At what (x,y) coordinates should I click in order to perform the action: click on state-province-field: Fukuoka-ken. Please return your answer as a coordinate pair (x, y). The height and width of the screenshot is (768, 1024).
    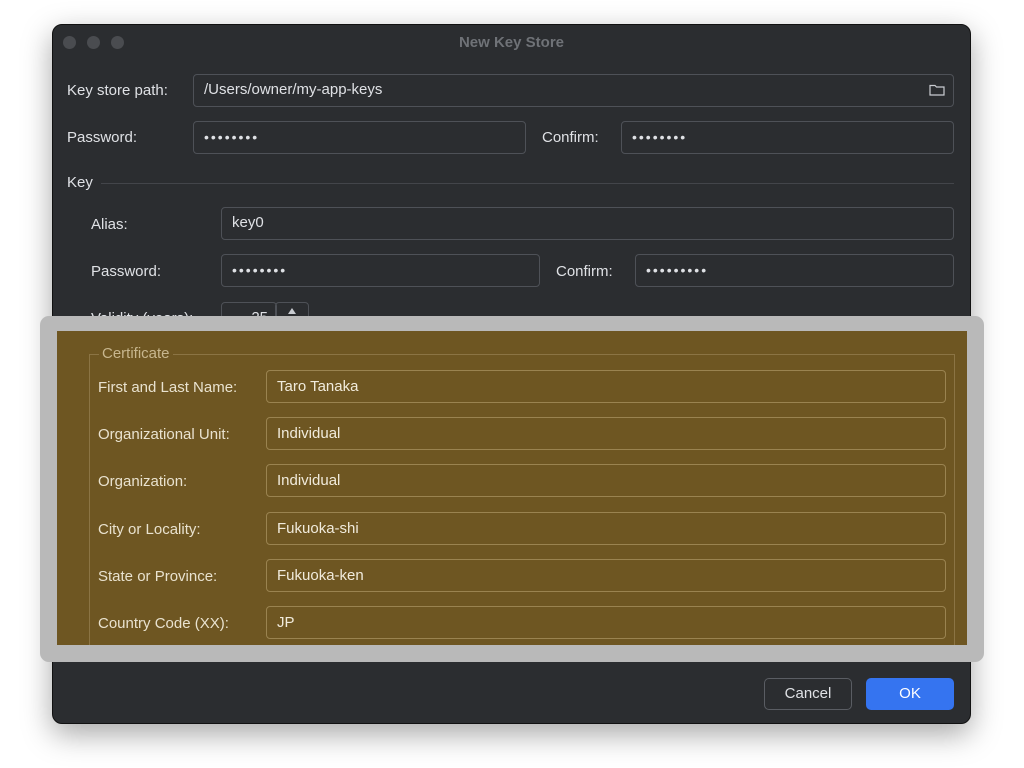
    Looking at the image, I should click on (606, 575).